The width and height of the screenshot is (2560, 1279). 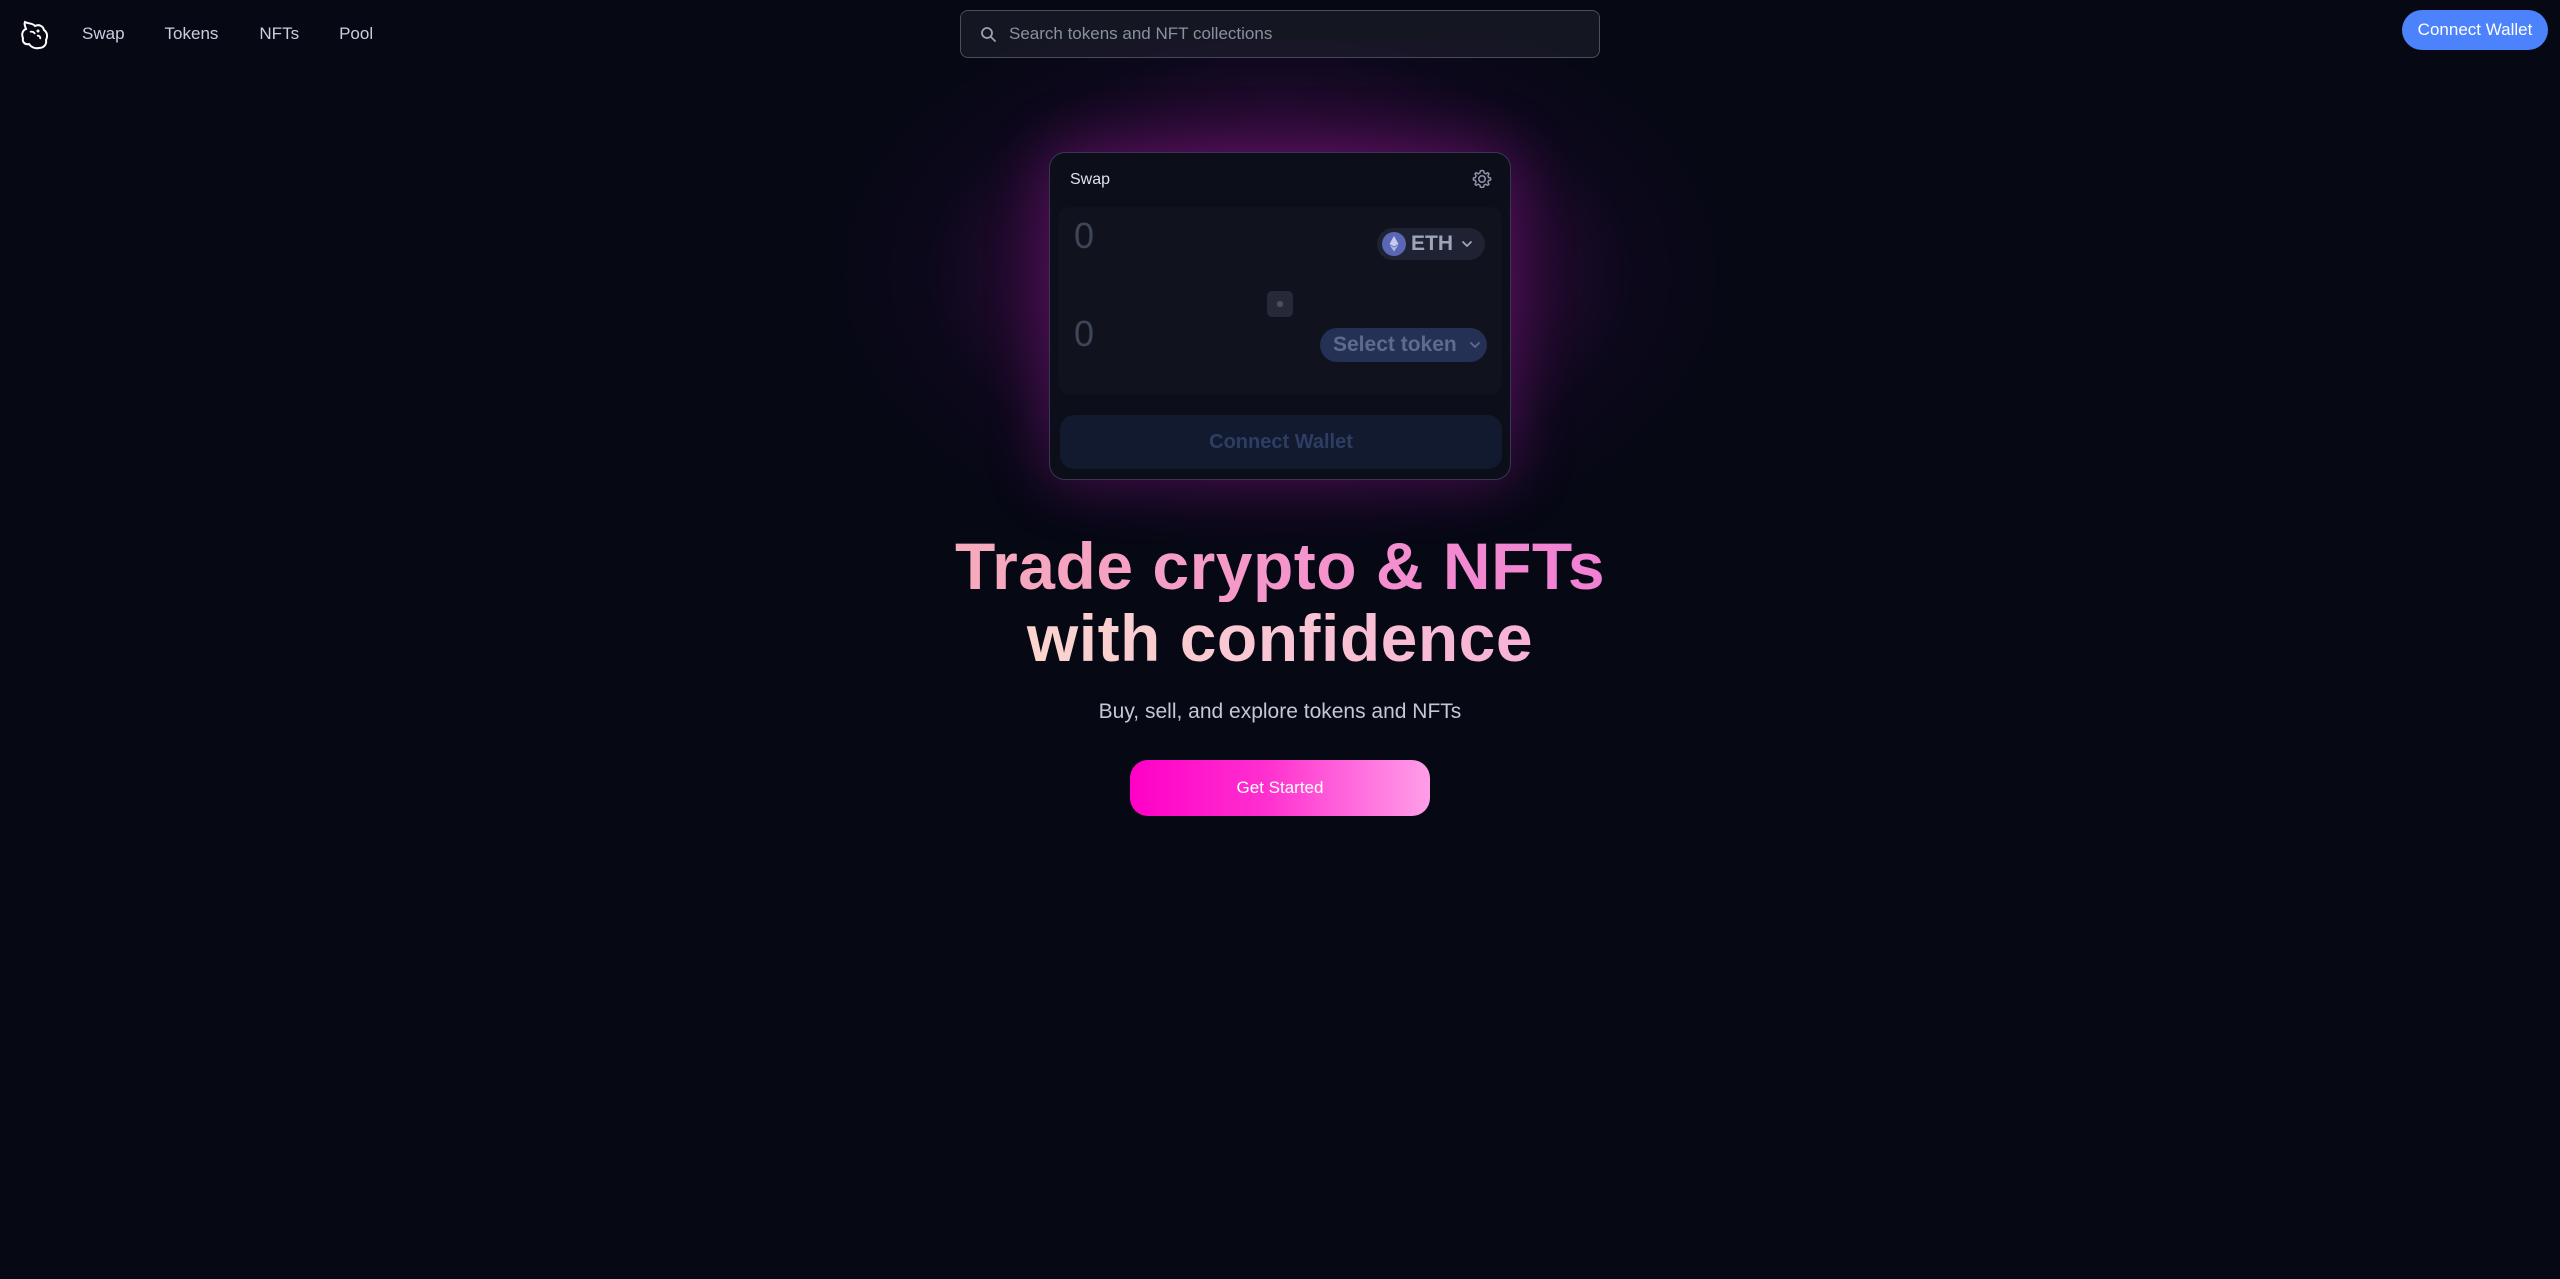 I want to click on hero-title-line-2: with confidence, so click(x=1280, y=638).